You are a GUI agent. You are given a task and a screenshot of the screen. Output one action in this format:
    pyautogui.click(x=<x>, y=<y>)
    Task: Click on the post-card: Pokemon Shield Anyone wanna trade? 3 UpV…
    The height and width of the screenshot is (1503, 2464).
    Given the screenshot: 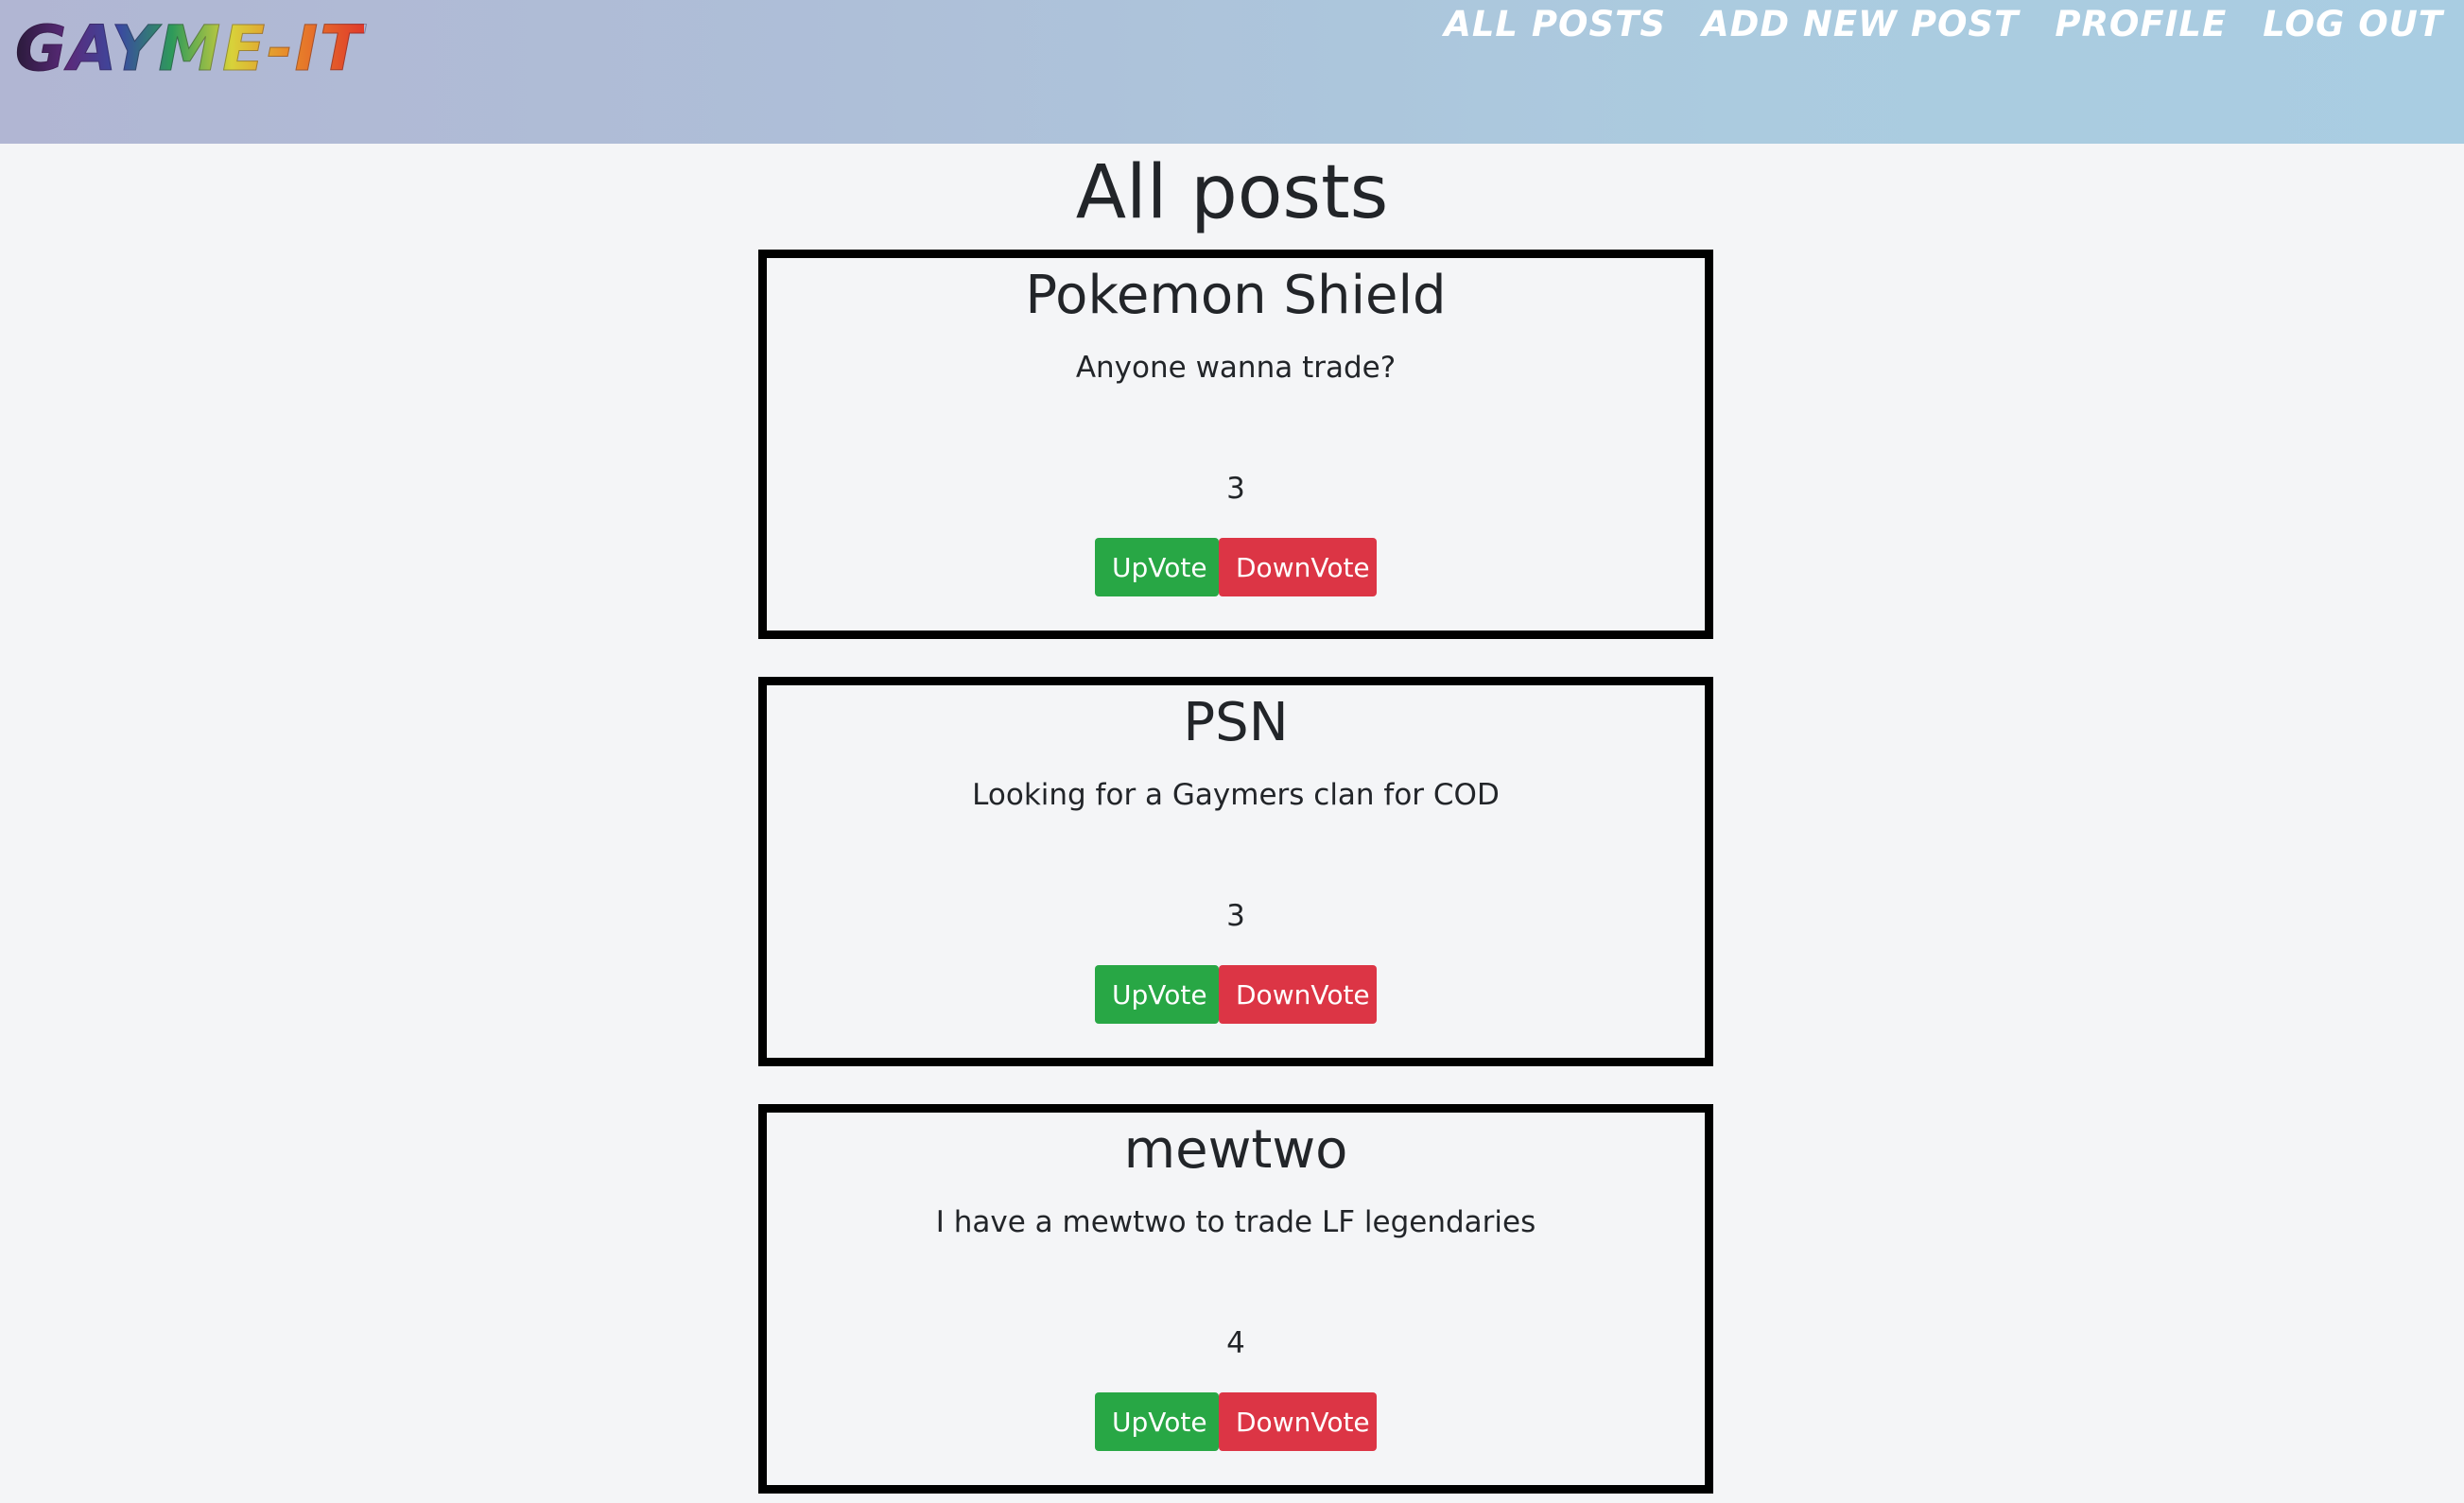 What is the action you would take?
    pyautogui.click(x=1235, y=444)
    